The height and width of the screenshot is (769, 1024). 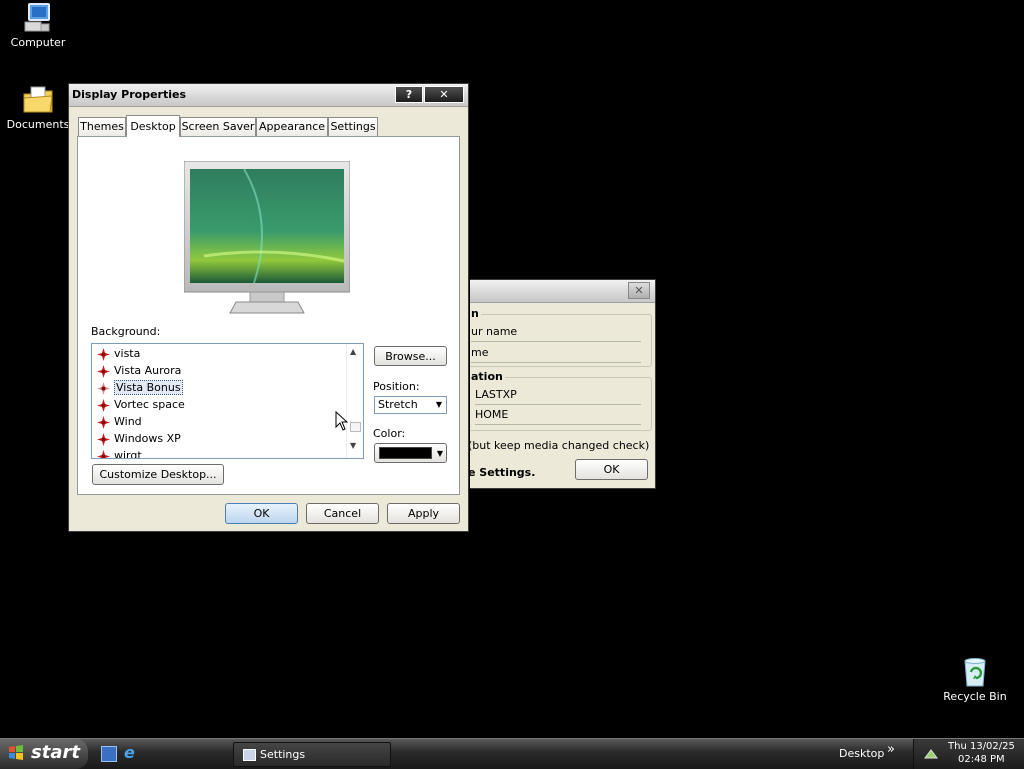 I want to click on desktop-icon-documents: Documents, so click(x=38, y=107).